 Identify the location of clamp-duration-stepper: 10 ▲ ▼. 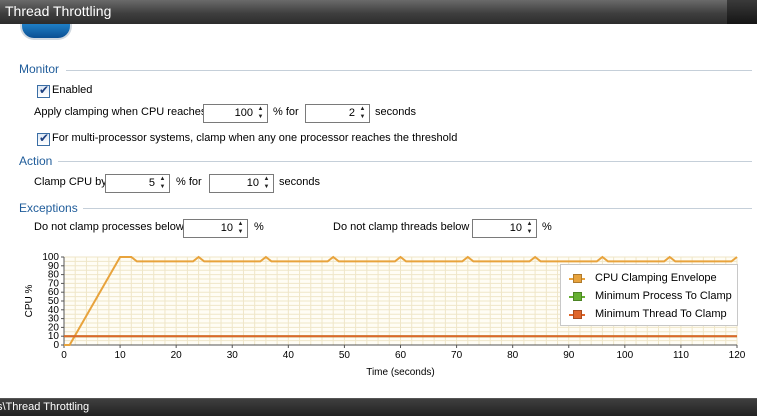
(241, 183).